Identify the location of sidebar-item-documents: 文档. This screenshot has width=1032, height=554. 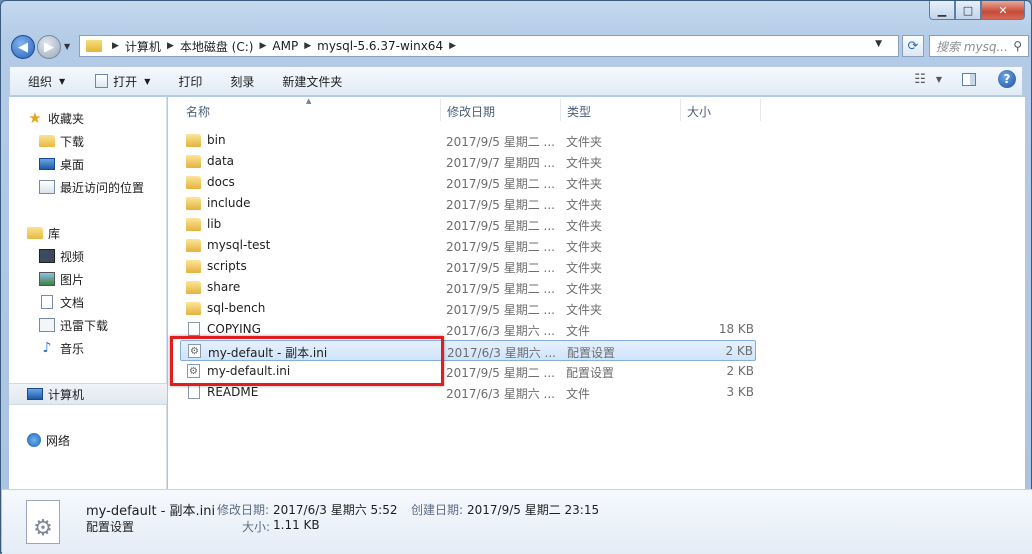
(88, 302).